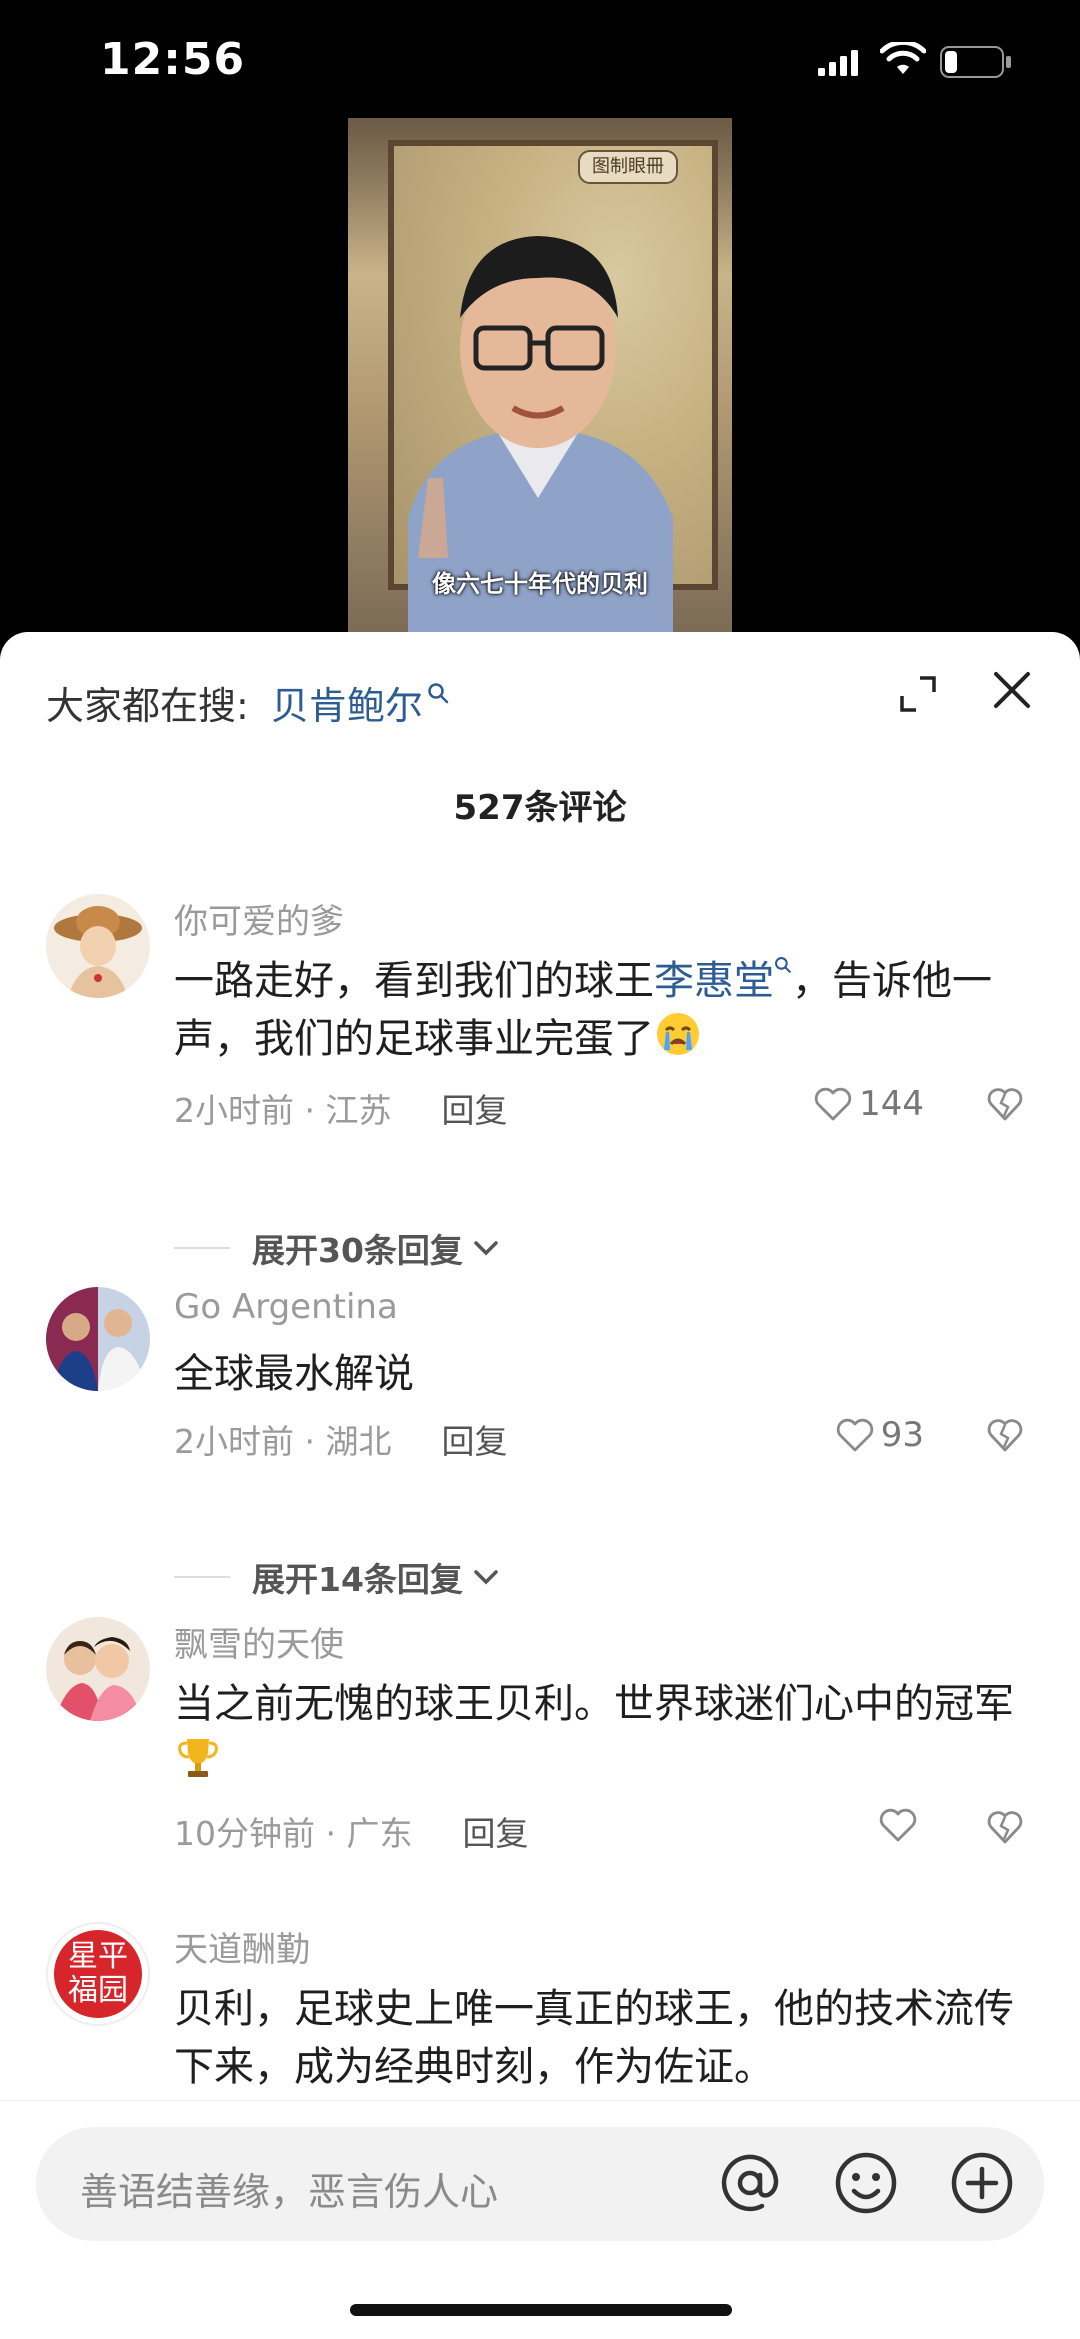 The width and height of the screenshot is (1080, 2339). What do you see at coordinates (294, 1374) in the screenshot?
I see `comment-text: 全球最水解说` at bounding box center [294, 1374].